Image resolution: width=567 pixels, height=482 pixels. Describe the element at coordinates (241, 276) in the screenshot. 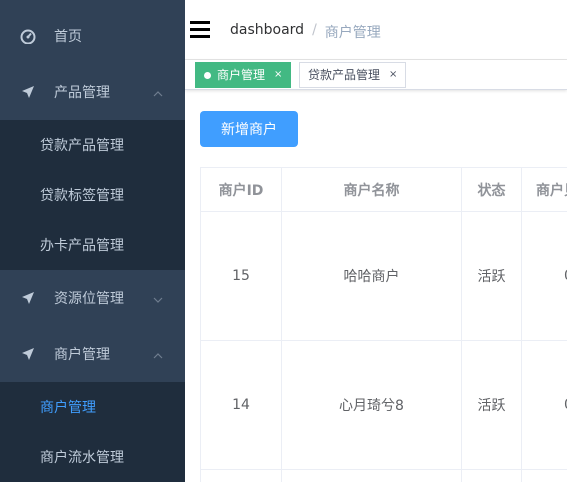

I see `table-cell-id: 15` at that location.